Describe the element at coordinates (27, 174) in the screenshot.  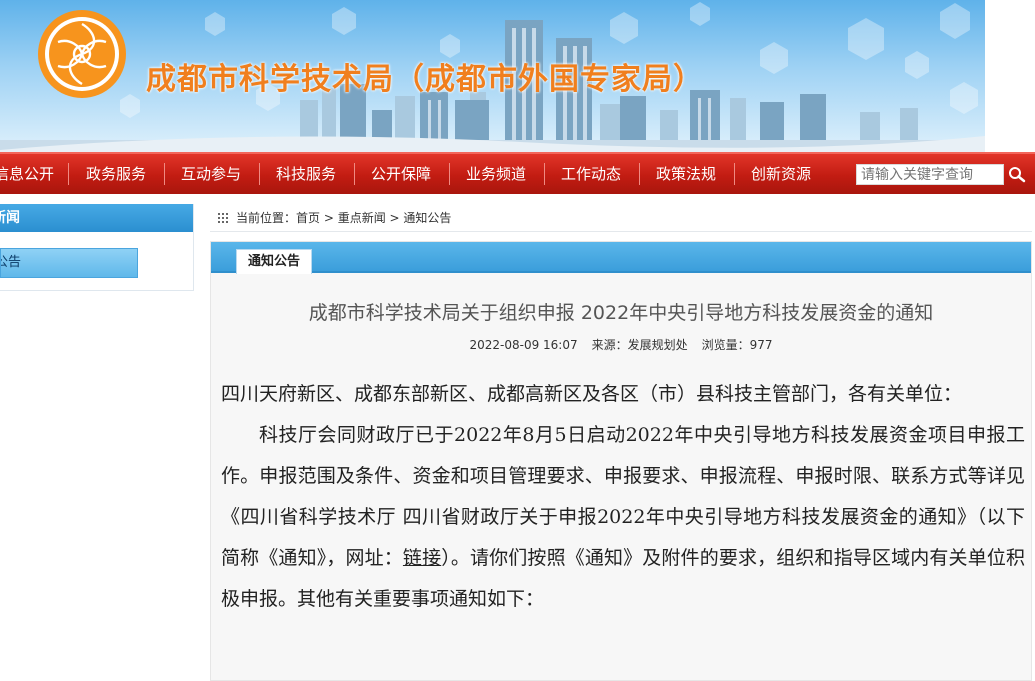
I see `nav-item-info-disclosure: 信息公开` at that location.